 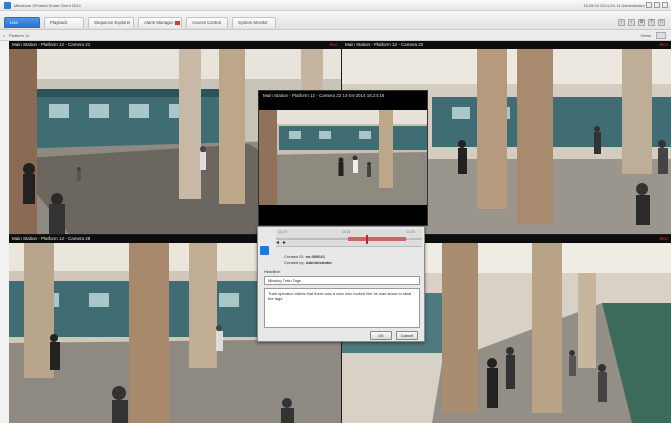 What do you see at coordinates (254, 22) in the screenshot?
I see `tab-system-monitor: System Monitor` at bounding box center [254, 22].